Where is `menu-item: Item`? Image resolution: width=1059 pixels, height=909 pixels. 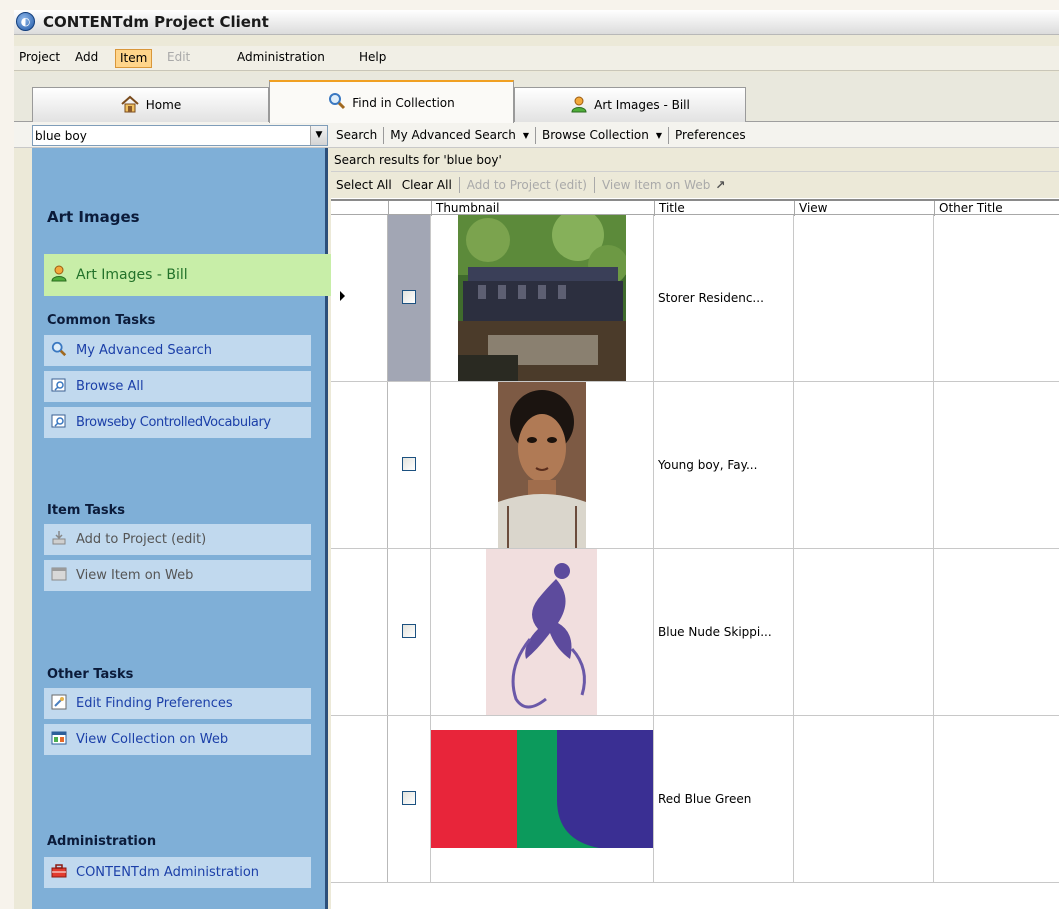
menu-item: Item is located at coordinates (134, 58).